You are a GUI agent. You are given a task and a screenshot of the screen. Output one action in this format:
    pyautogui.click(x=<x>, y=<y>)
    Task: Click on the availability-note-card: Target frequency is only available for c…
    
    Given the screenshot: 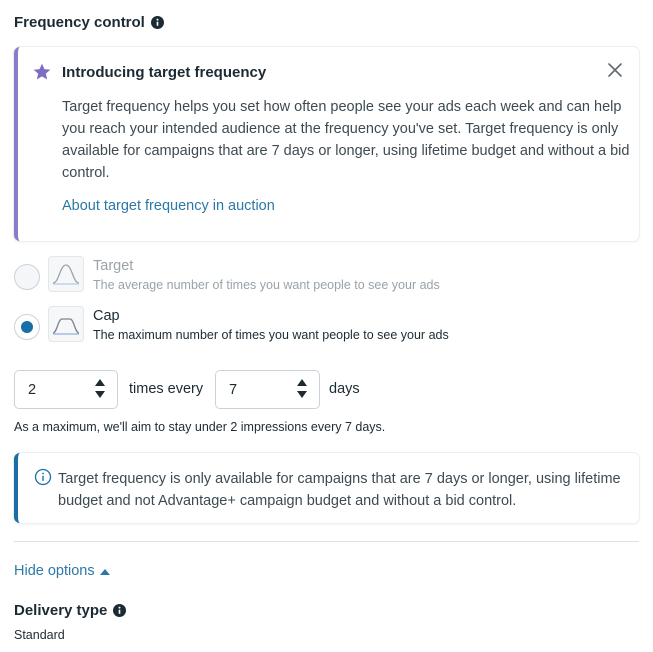 What is the action you would take?
    pyautogui.click(x=326, y=488)
    